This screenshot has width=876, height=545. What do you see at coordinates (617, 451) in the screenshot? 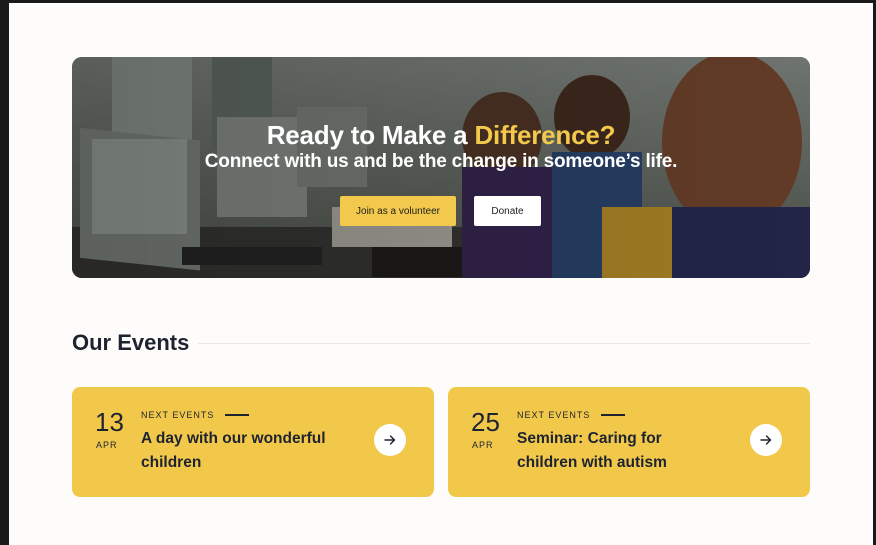
I see `event-title: Seminar: Caring for children with autism` at bounding box center [617, 451].